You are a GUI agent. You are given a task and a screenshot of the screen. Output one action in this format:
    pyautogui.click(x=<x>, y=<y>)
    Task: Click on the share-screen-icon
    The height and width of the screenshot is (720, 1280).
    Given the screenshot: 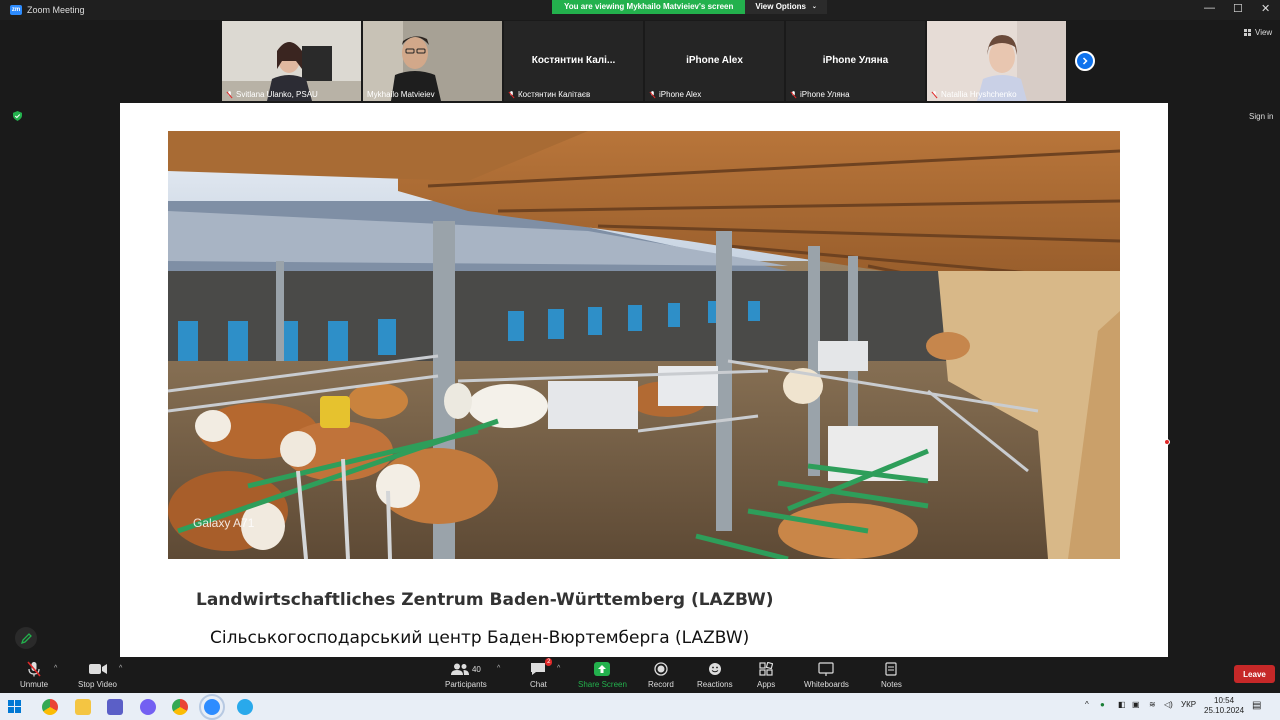 What is the action you would take?
    pyautogui.click(x=602, y=669)
    